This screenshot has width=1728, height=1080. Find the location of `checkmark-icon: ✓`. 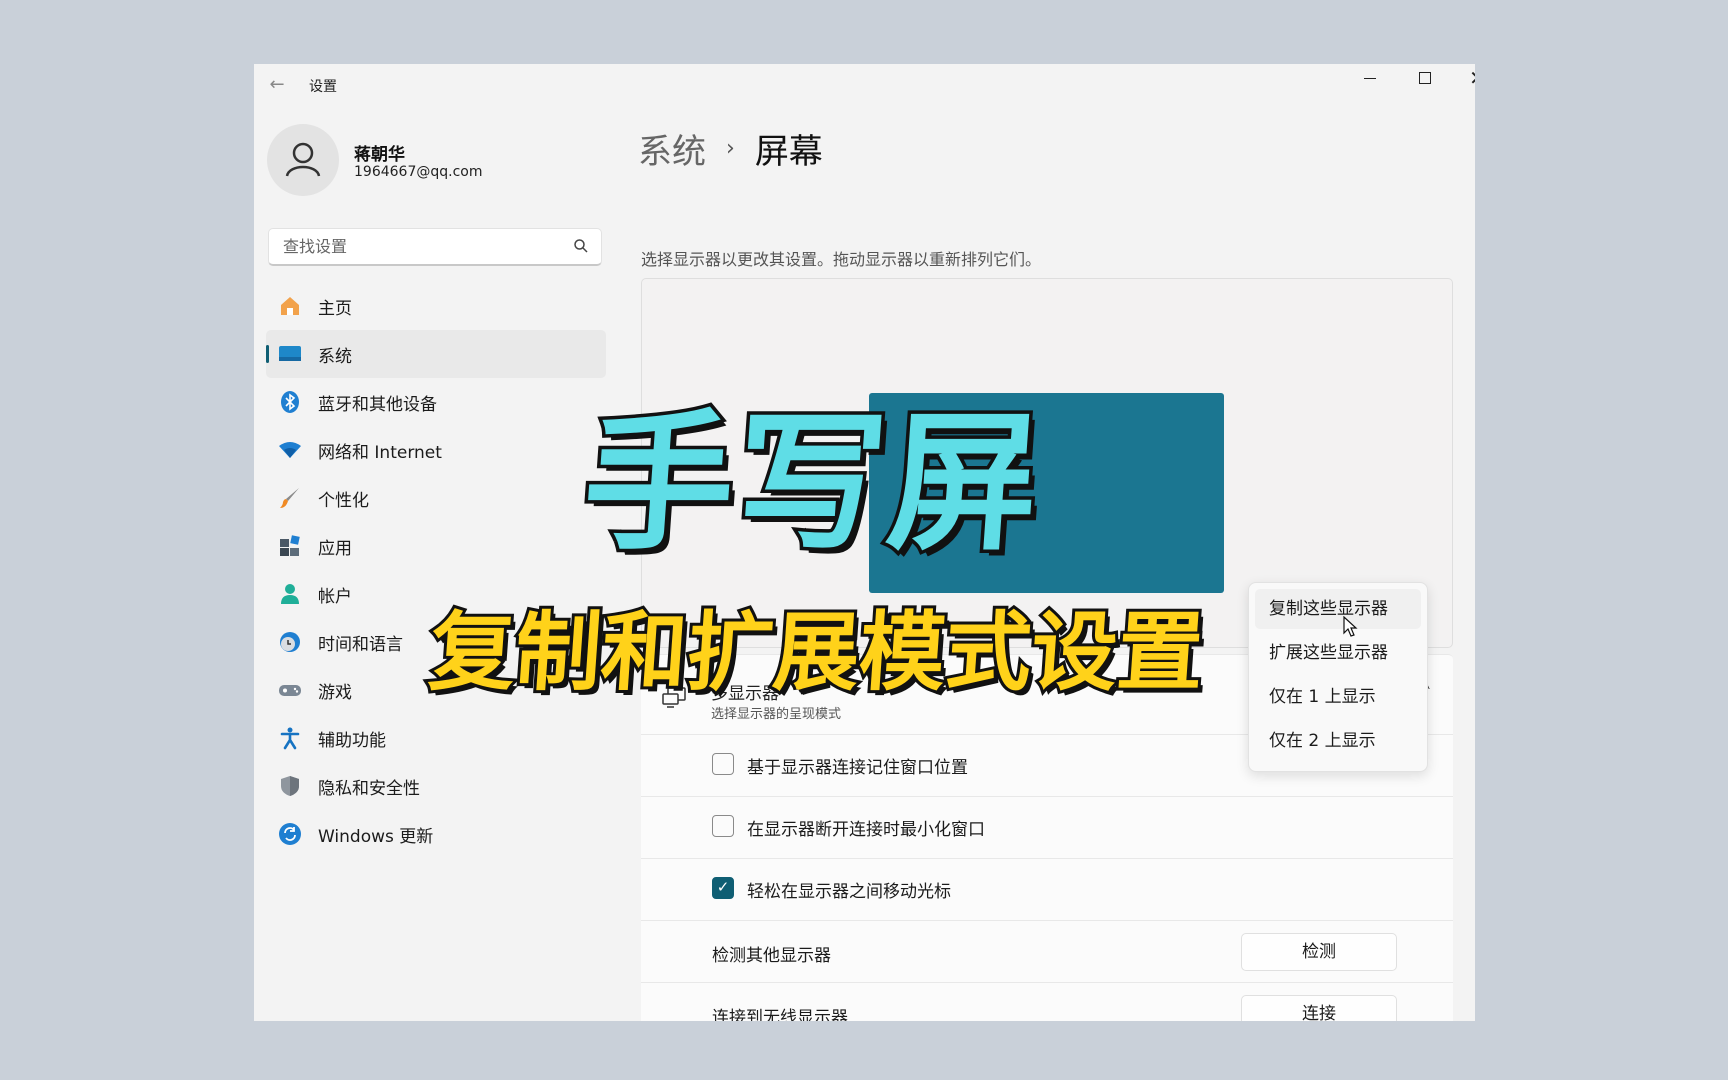

checkmark-icon: ✓ is located at coordinates (723, 887).